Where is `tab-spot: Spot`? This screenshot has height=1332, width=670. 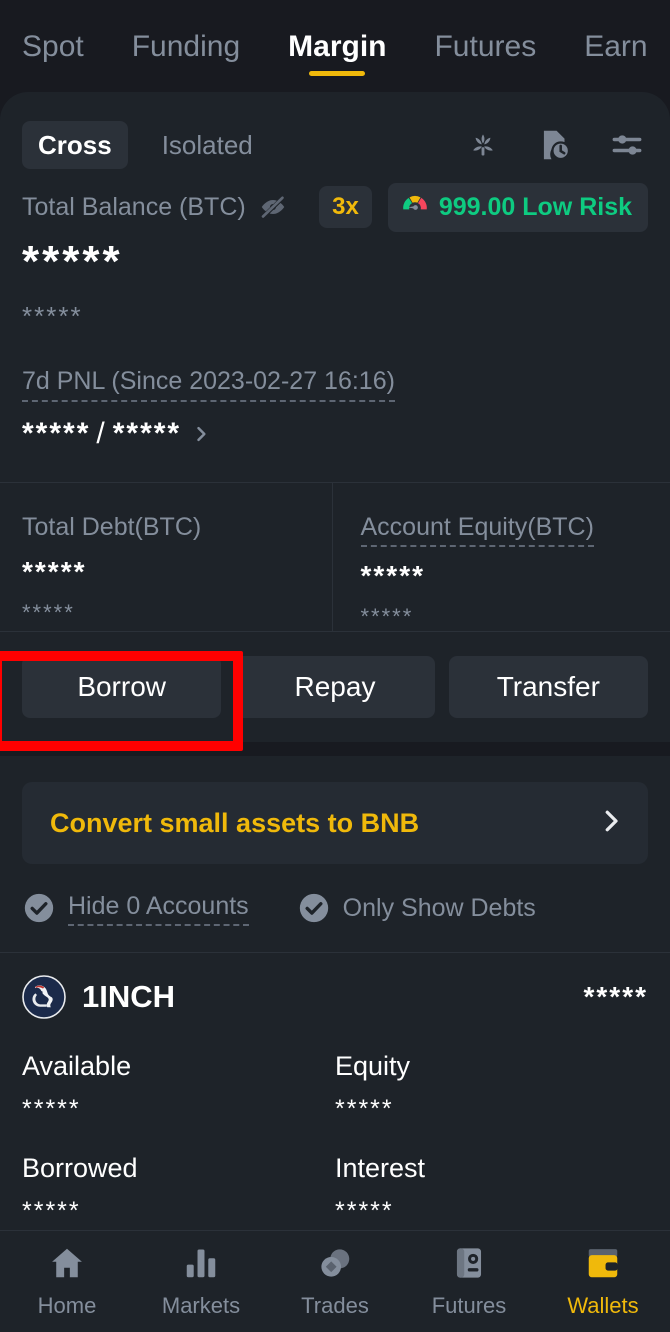 tab-spot: Spot is located at coordinates (53, 55).